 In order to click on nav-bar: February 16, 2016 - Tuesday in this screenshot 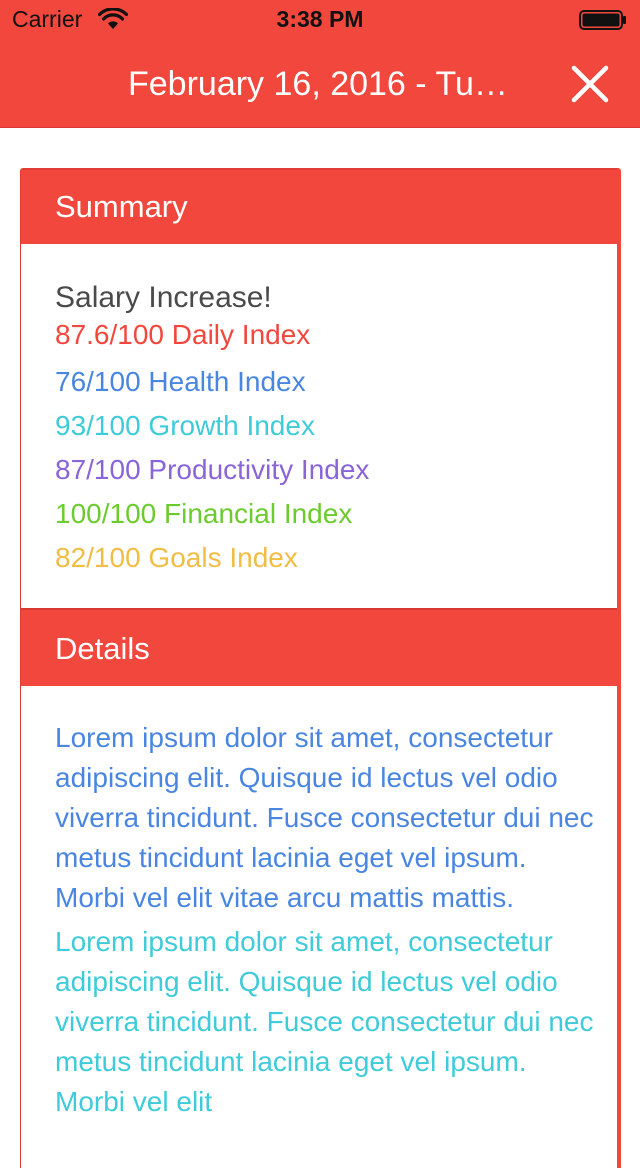, I will do `click(320, 84)`.